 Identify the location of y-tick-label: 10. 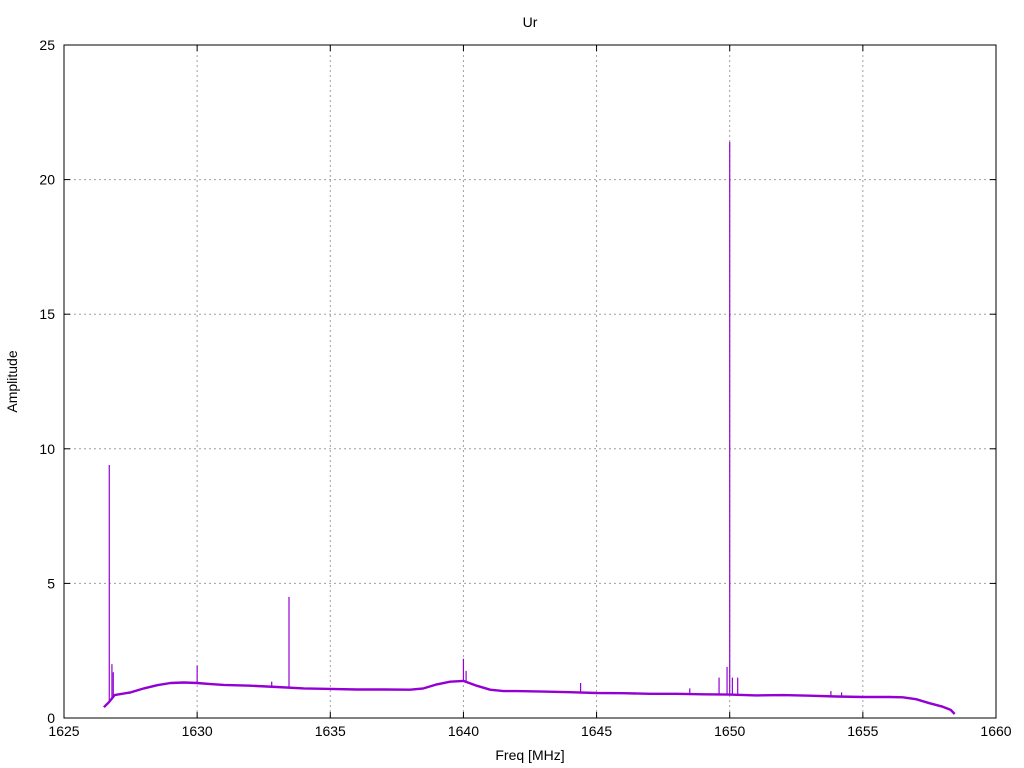
(47, 449).